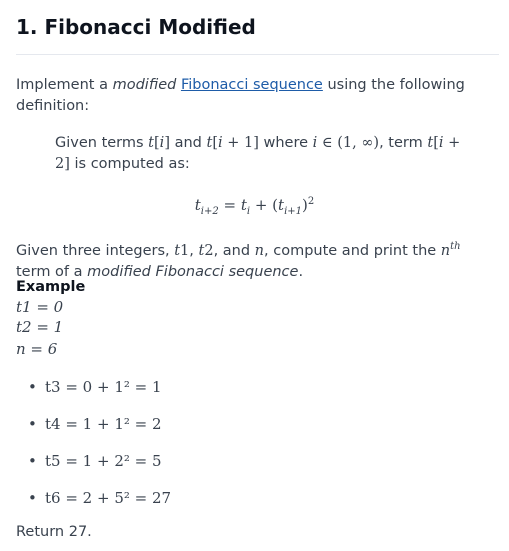 This screenshot has width=509, height=551. I want to click on list-item: t4 = 1 + 1² = 2, so click(97, 429).